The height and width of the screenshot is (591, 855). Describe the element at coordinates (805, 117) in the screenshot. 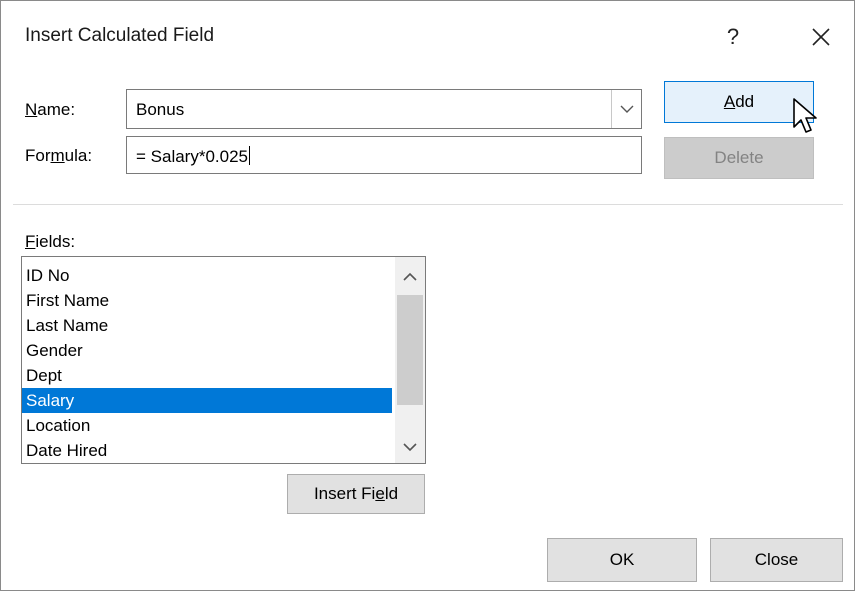

I see `mouse-pointer-icon` at that location.